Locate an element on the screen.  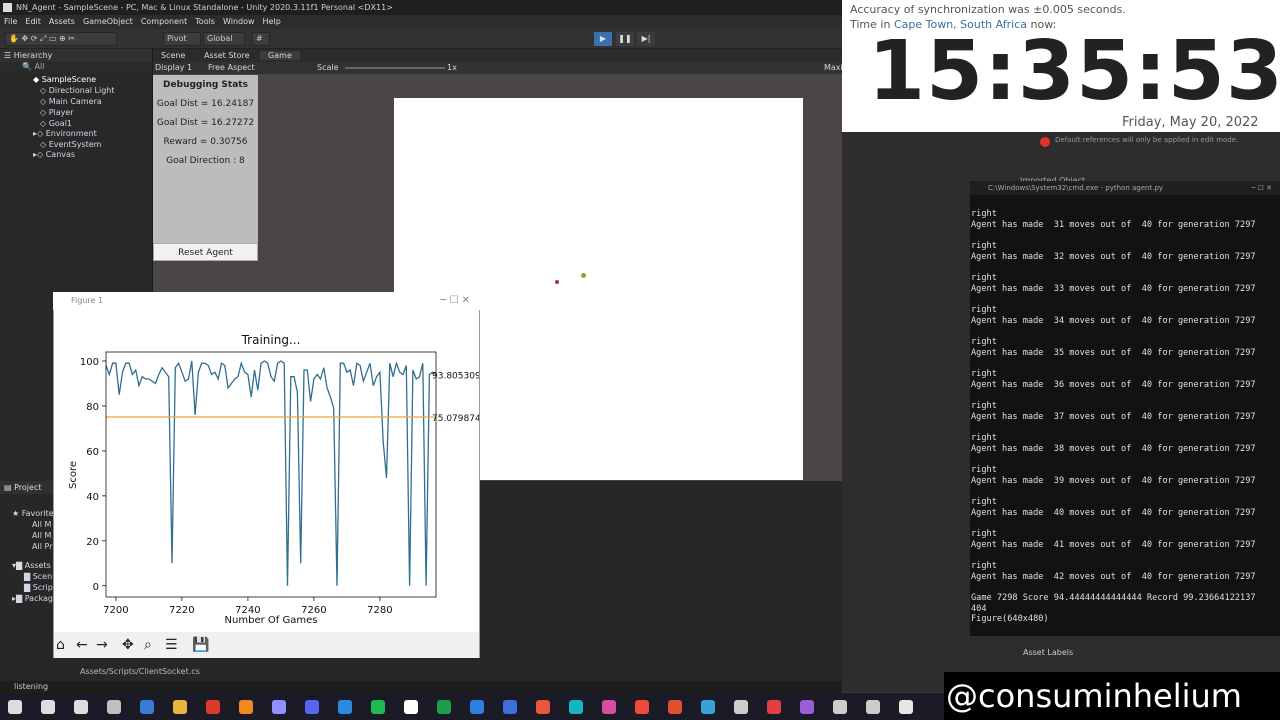
scale-slider is located at coordinates (395, 68).